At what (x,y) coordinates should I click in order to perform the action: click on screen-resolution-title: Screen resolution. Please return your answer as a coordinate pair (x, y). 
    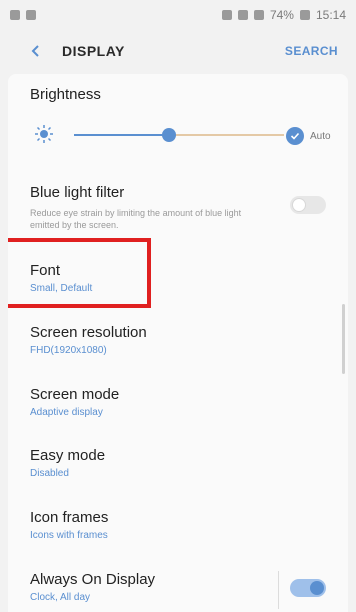
    Looking at the image, I should click on (88, 332).